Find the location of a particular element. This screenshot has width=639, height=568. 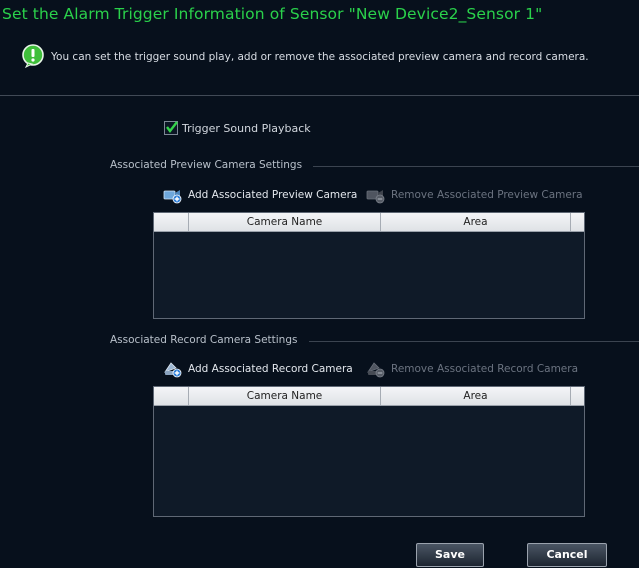

preview-table-body is located at coordinates (369, 275).